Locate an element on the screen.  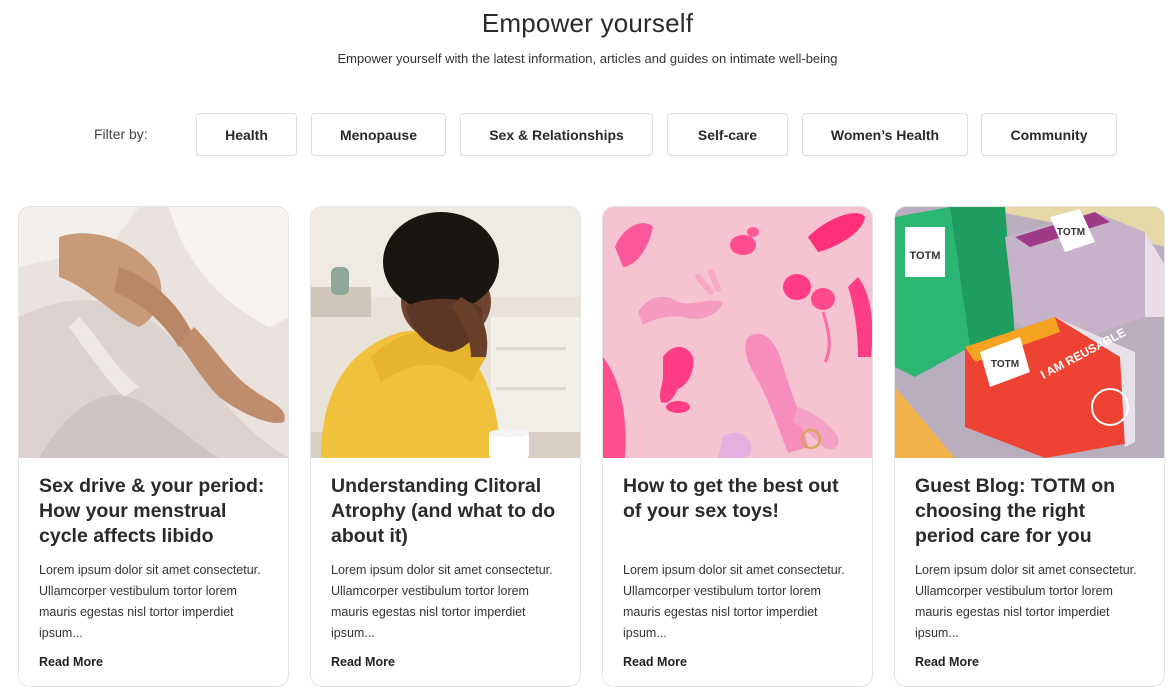
filter-chip-health: Health is located at coordinates (246, 134).